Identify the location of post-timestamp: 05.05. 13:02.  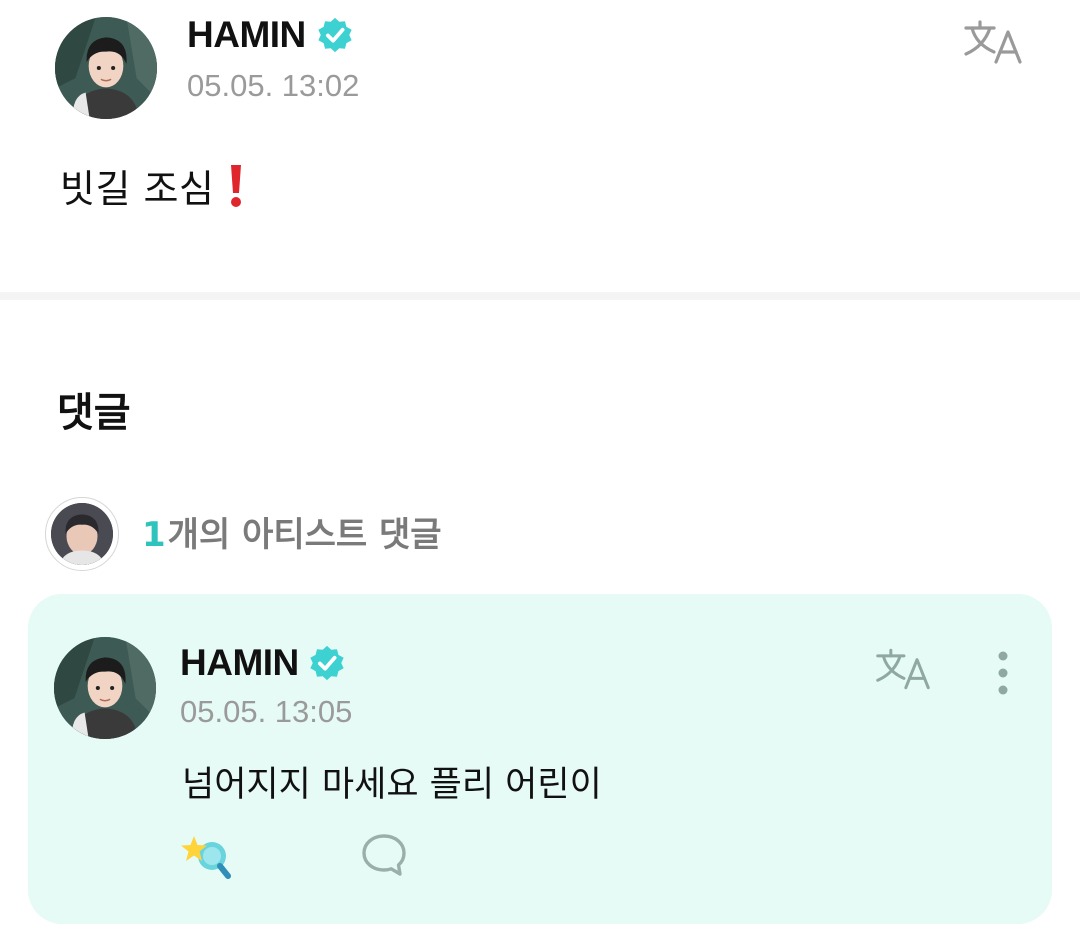
(273, 85).